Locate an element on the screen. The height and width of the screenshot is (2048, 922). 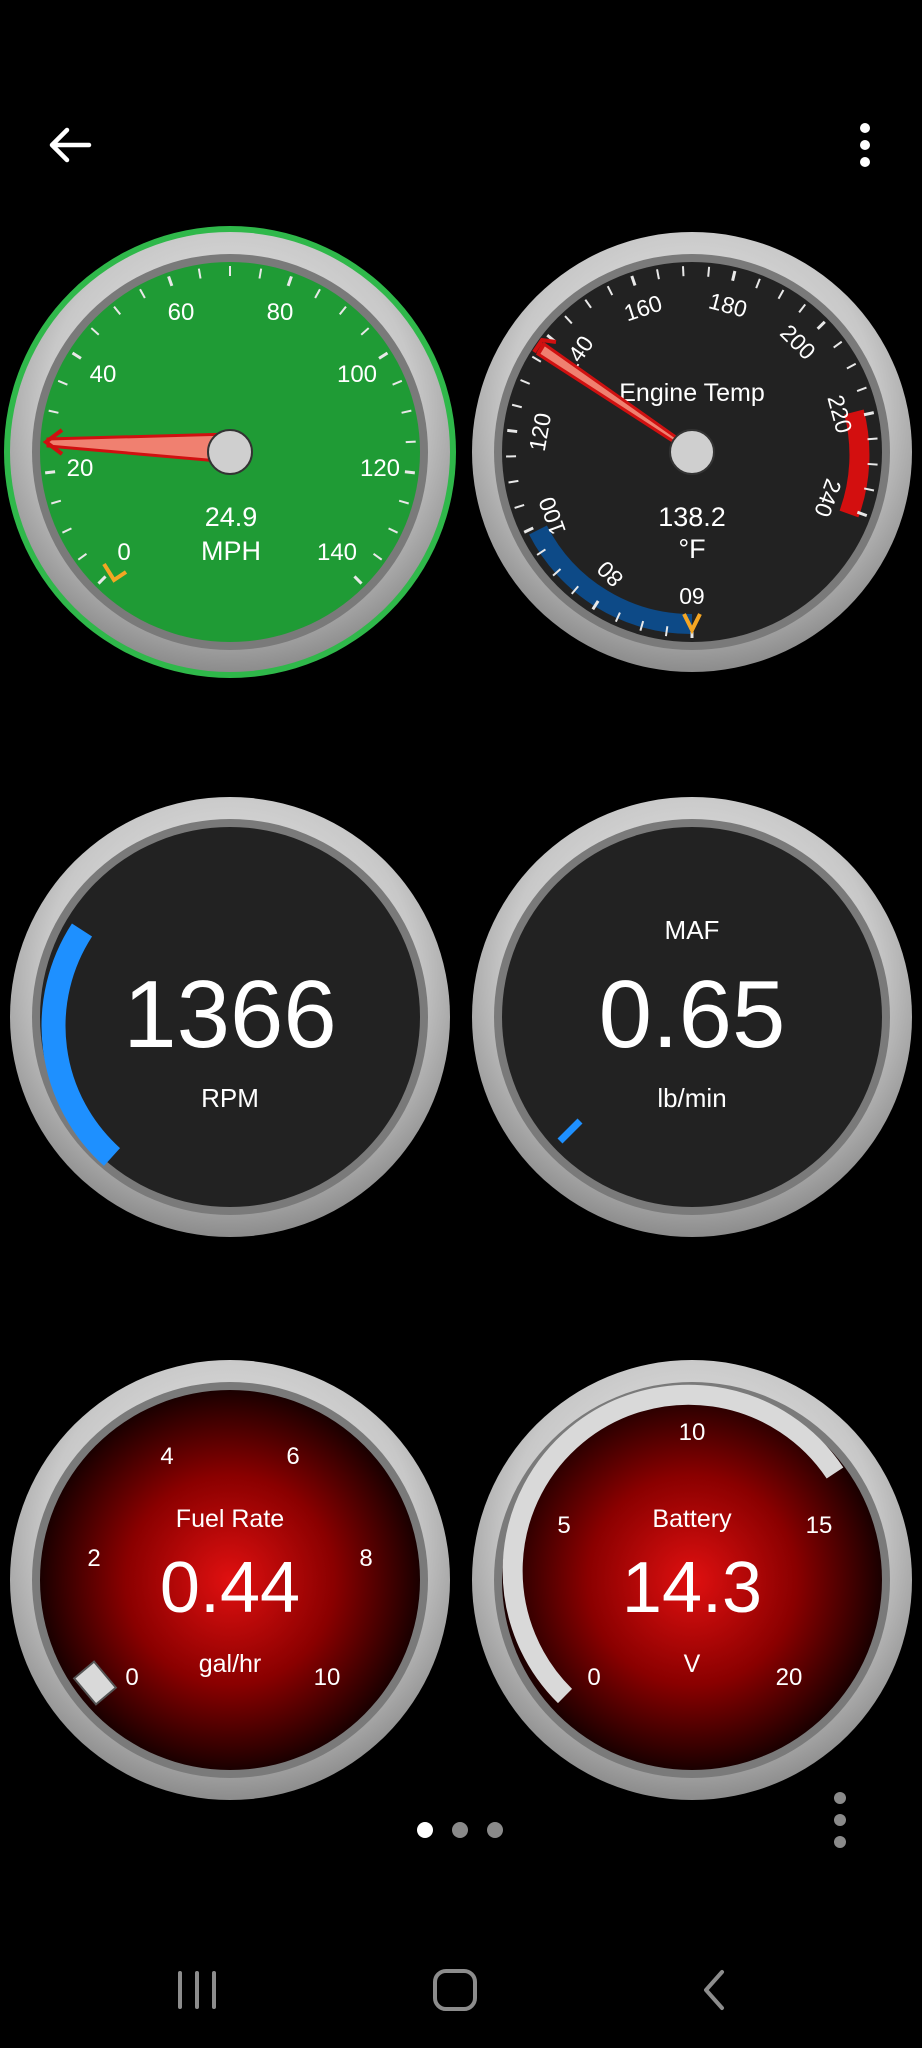
maf-gauge: MAF 0.65 lb/min is located at coordinates (692, 1017).